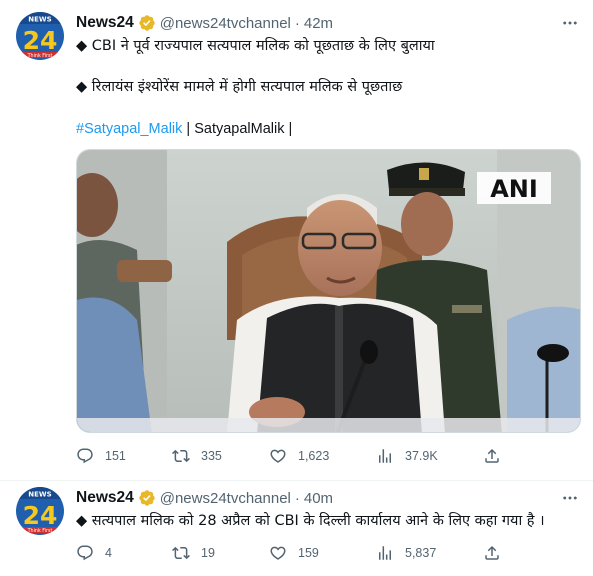  Describe the element at coordinates (211, 456) in the screenshot. I see `retweet-count: 335` at that location.